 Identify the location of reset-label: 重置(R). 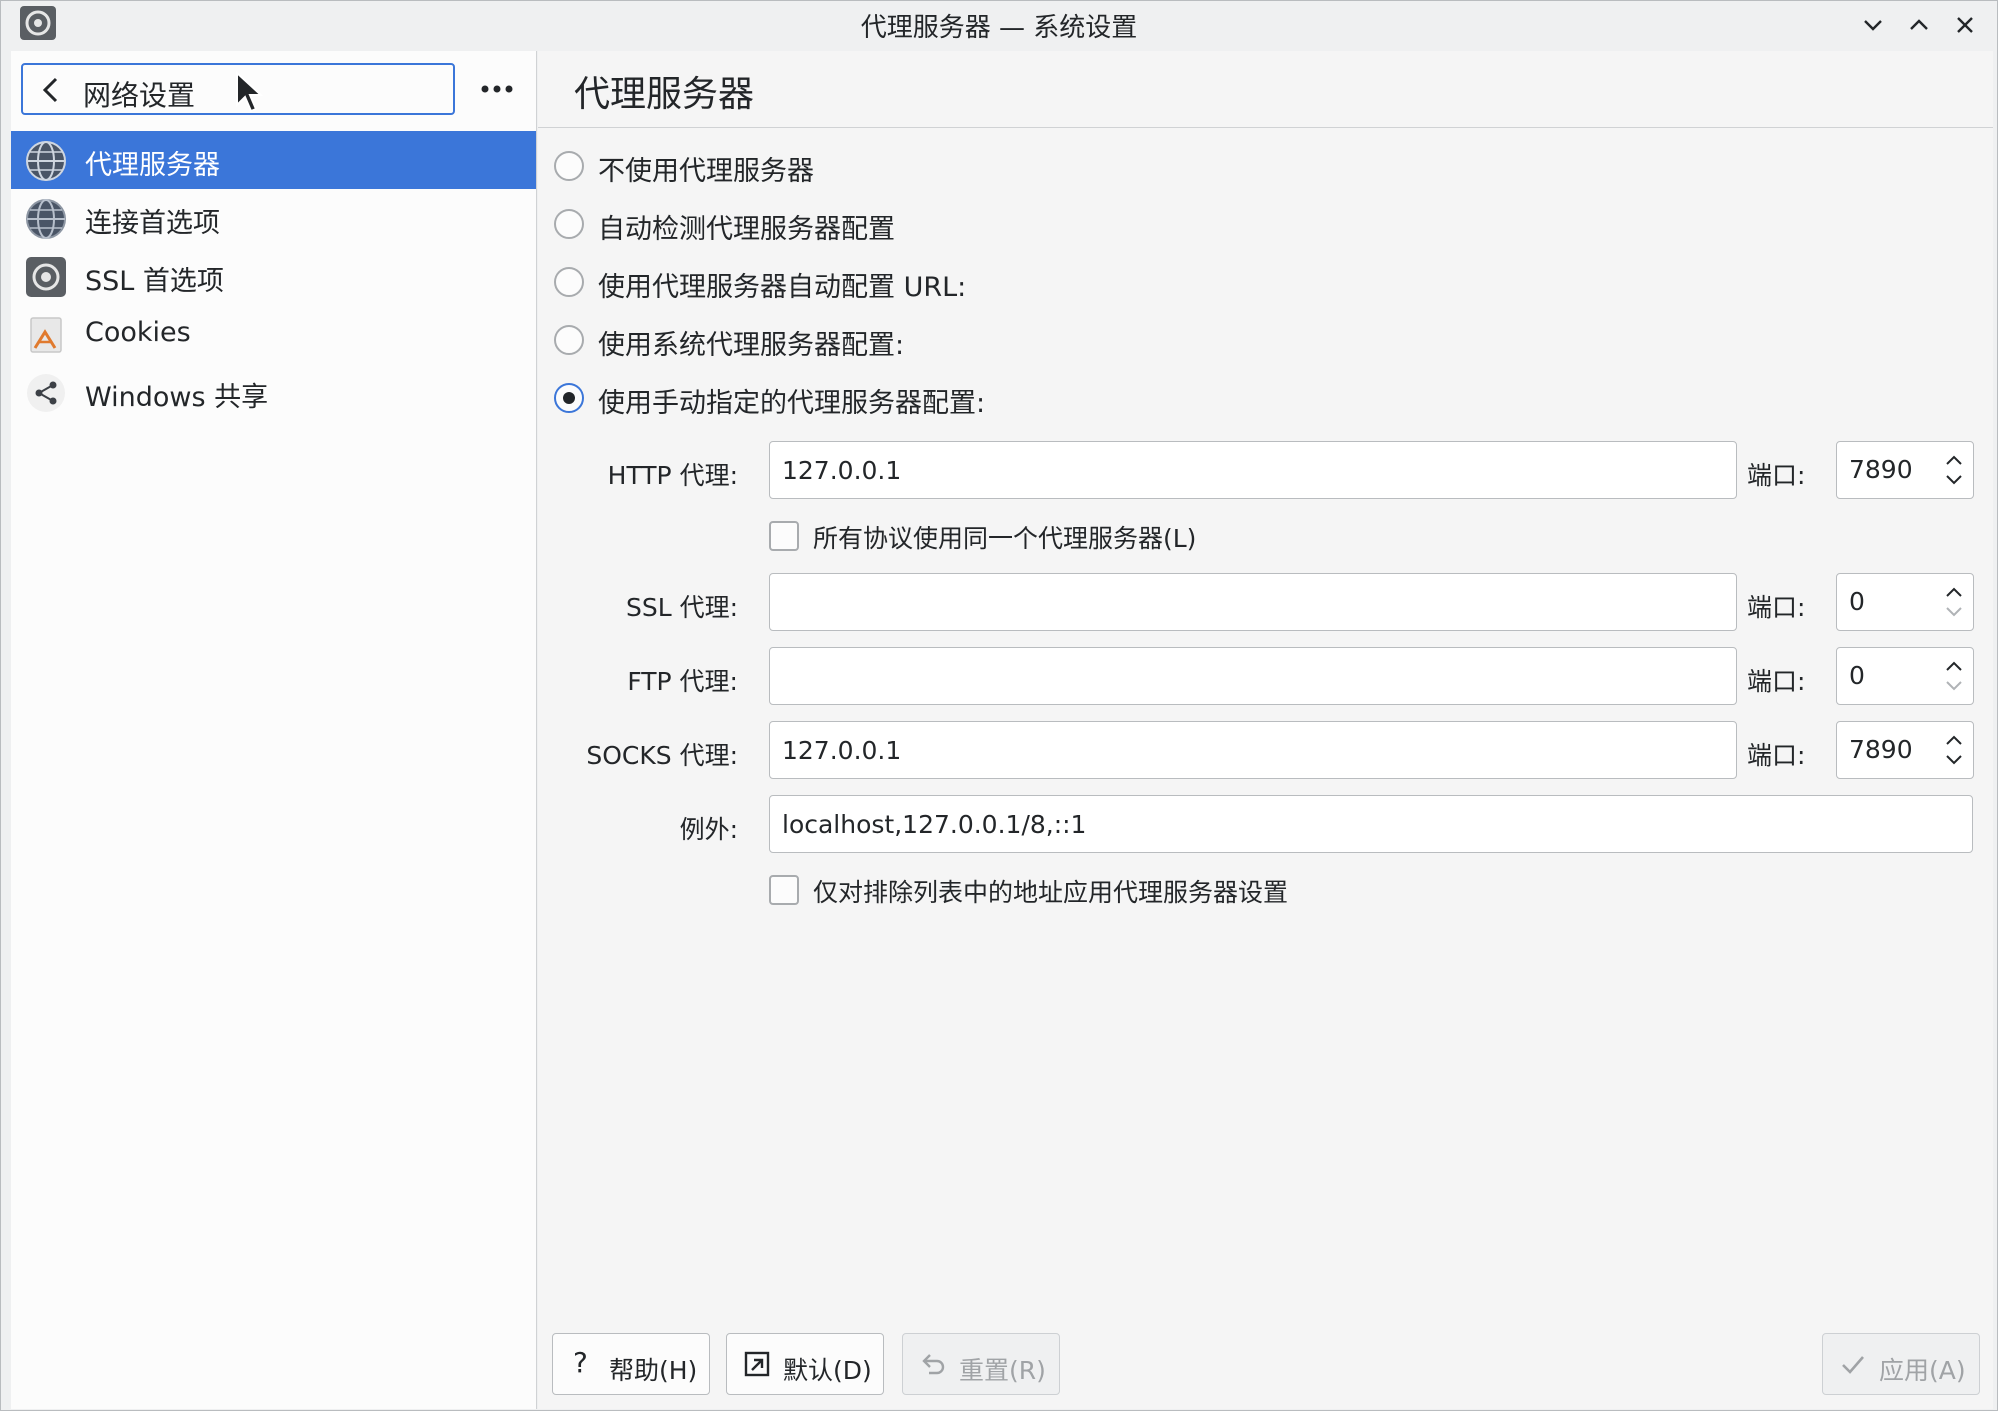
(1002, 1370).